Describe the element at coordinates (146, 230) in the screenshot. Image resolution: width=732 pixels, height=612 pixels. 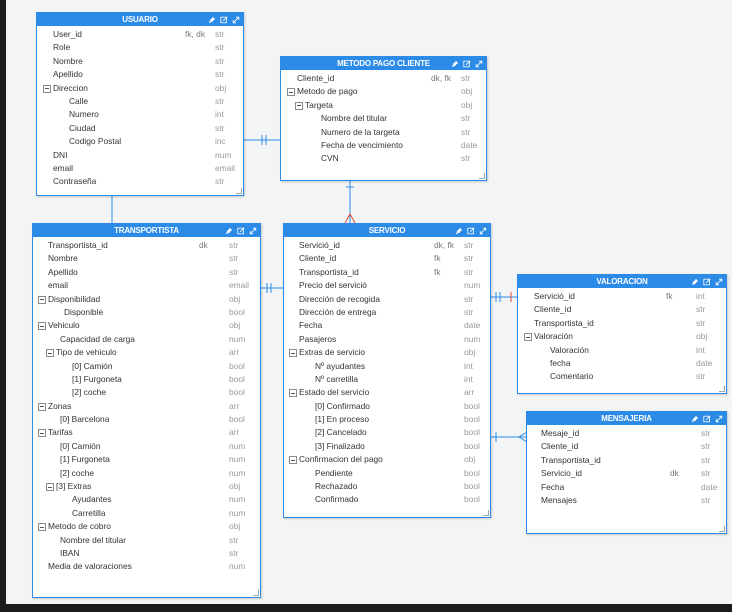
I see `entity-header: TRANSPORTISTA` at that location.